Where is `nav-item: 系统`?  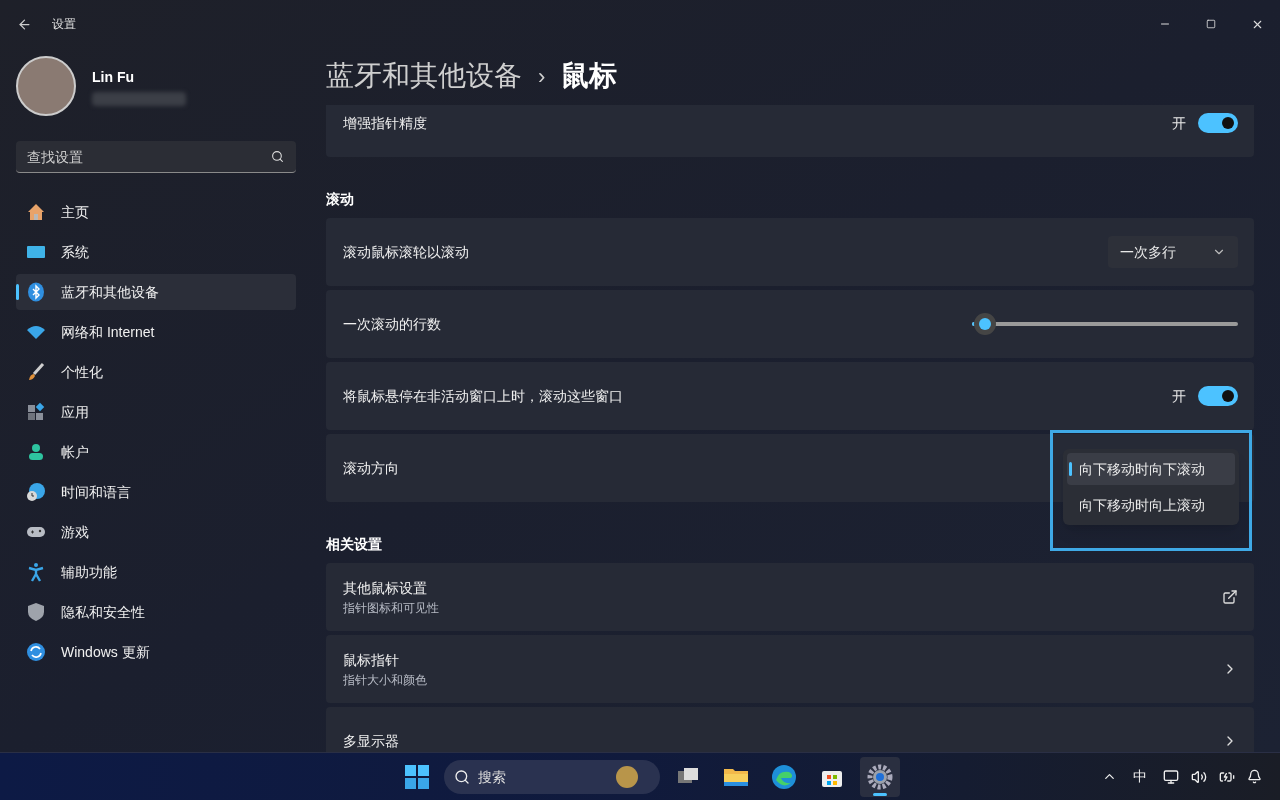 nav-item: 系统 is located at coordinates (156, 252).